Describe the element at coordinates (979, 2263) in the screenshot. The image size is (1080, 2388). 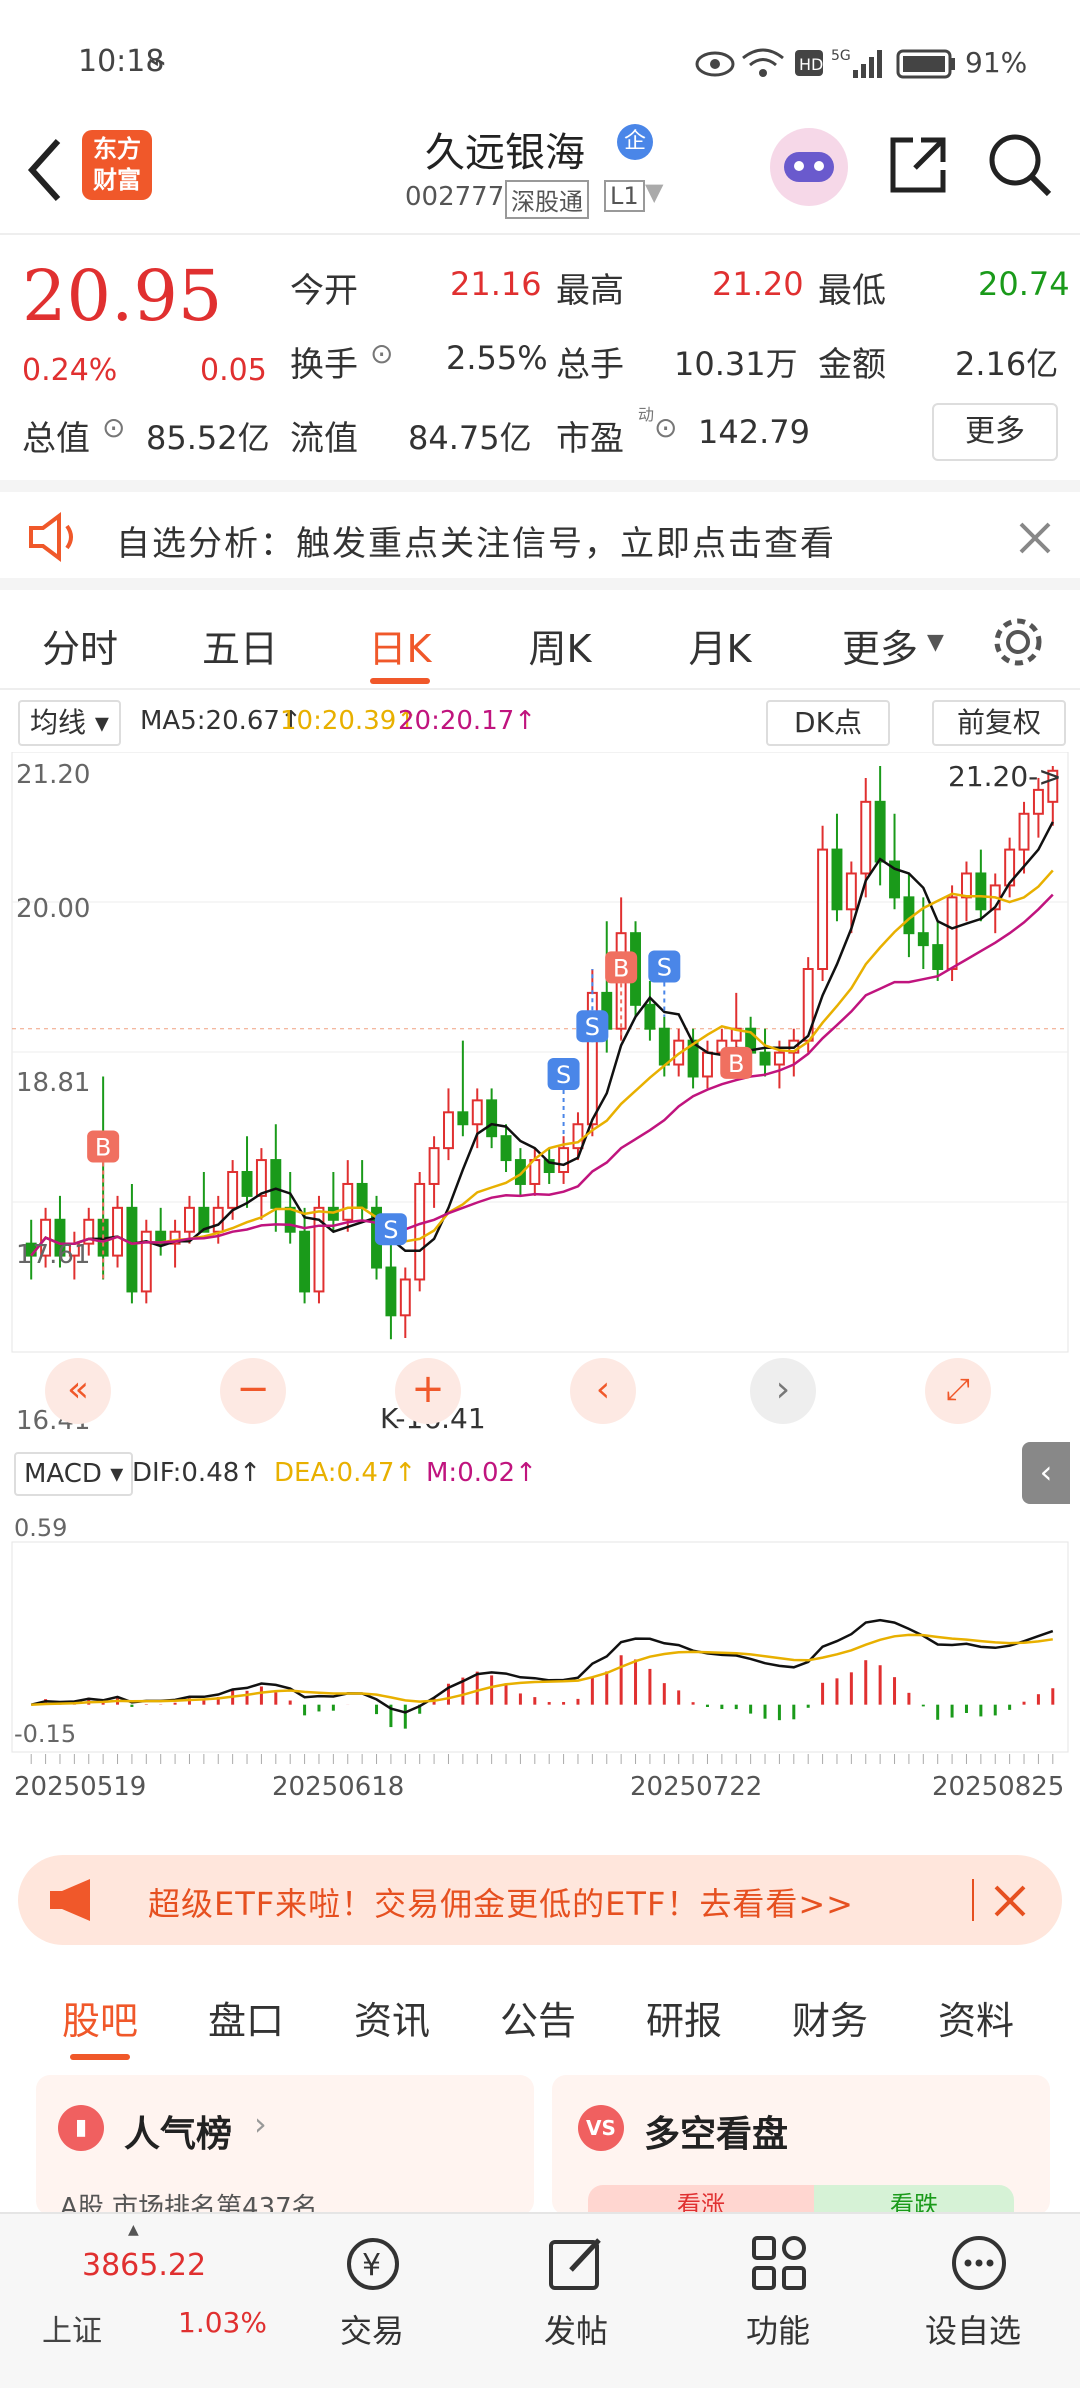
I see `more-dots-icon` at that location.